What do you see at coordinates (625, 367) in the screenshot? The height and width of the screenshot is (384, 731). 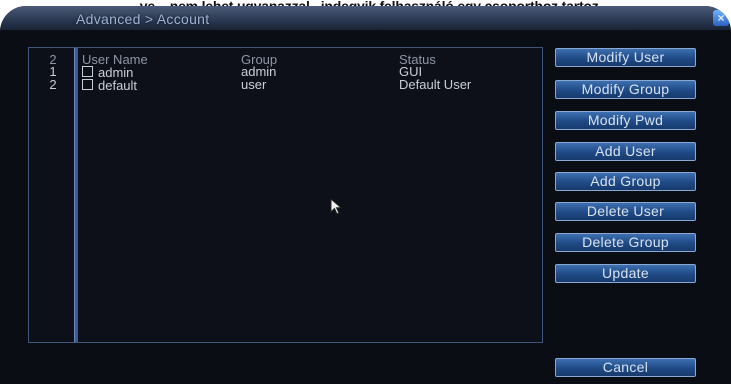 I see `cancel-button: Cancel` at bounding box center [625, 367].